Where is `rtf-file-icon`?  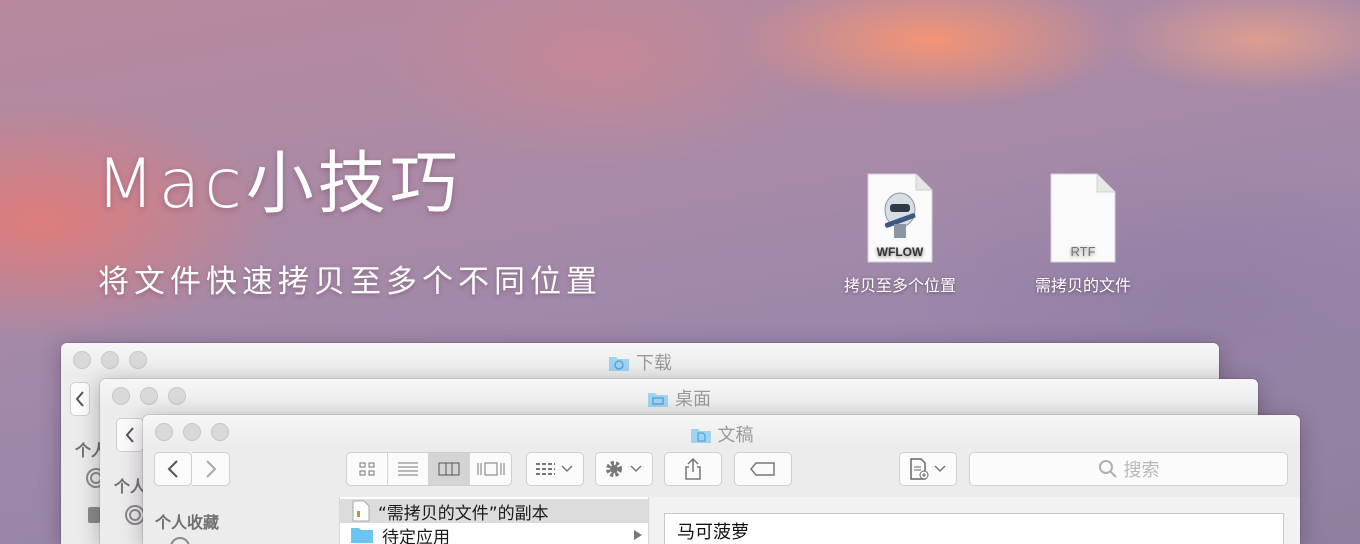
rtf-file-icon is located at coordinates (361, 511).